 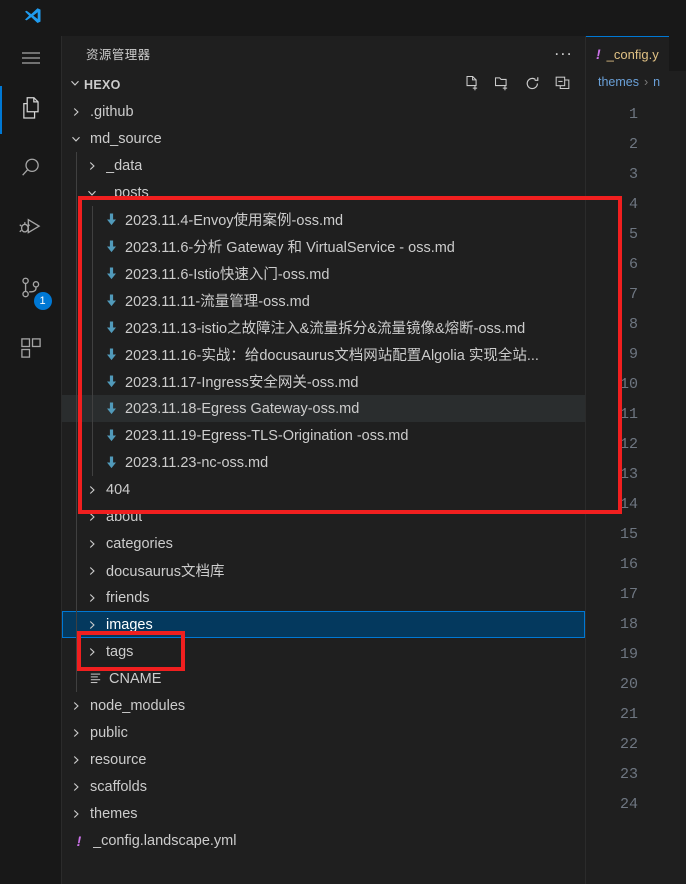 I want to click on tree-row: resource, so click(x=323, y=759).